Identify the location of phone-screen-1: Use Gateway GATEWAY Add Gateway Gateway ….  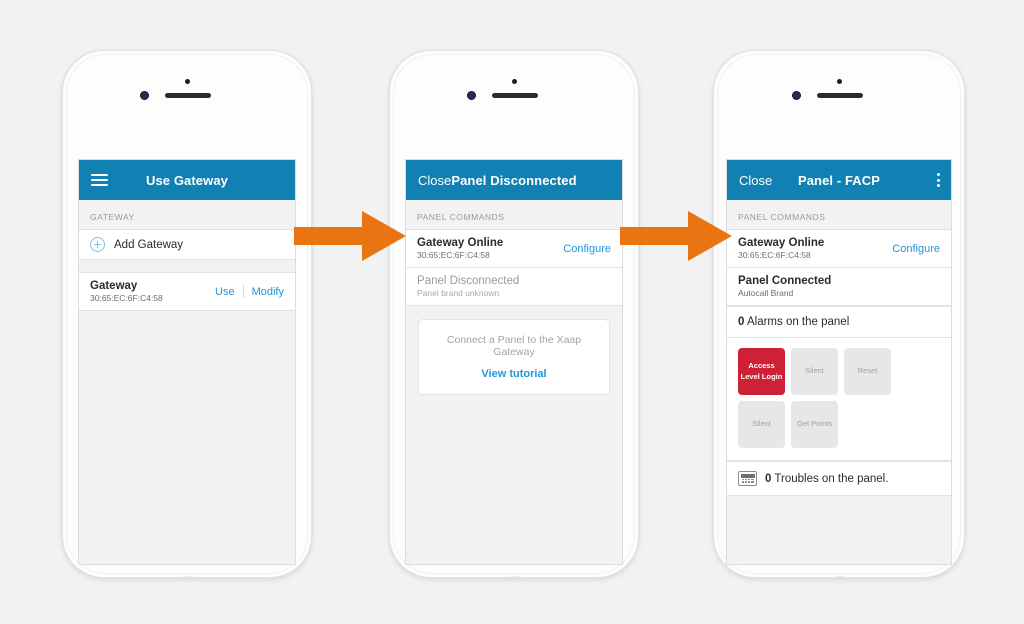
(187, 362).